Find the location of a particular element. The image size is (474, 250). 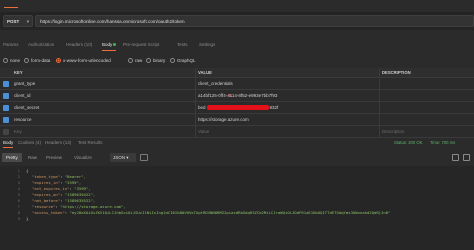

tab-headers: Headers (10) is located at coordinates (79, 45).